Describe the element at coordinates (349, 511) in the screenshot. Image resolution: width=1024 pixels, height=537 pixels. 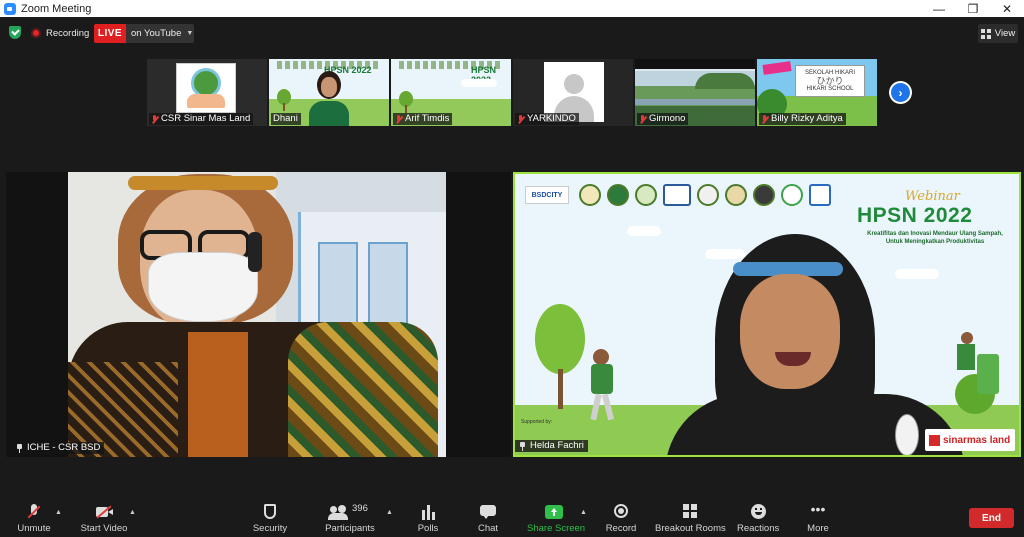
I see `participants-icon: 396` at that location.